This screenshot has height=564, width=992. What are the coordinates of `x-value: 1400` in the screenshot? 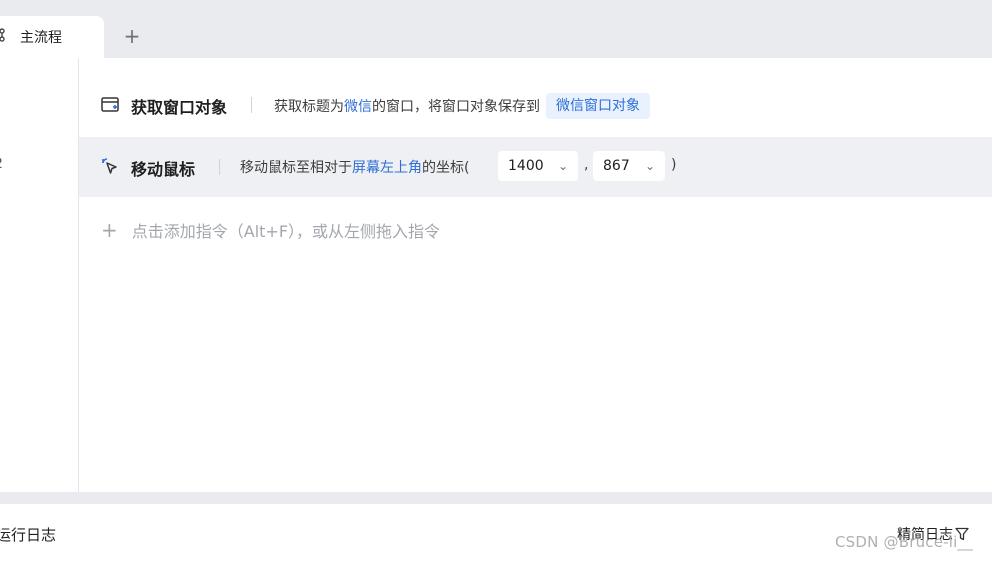 It's located at (526, 166).